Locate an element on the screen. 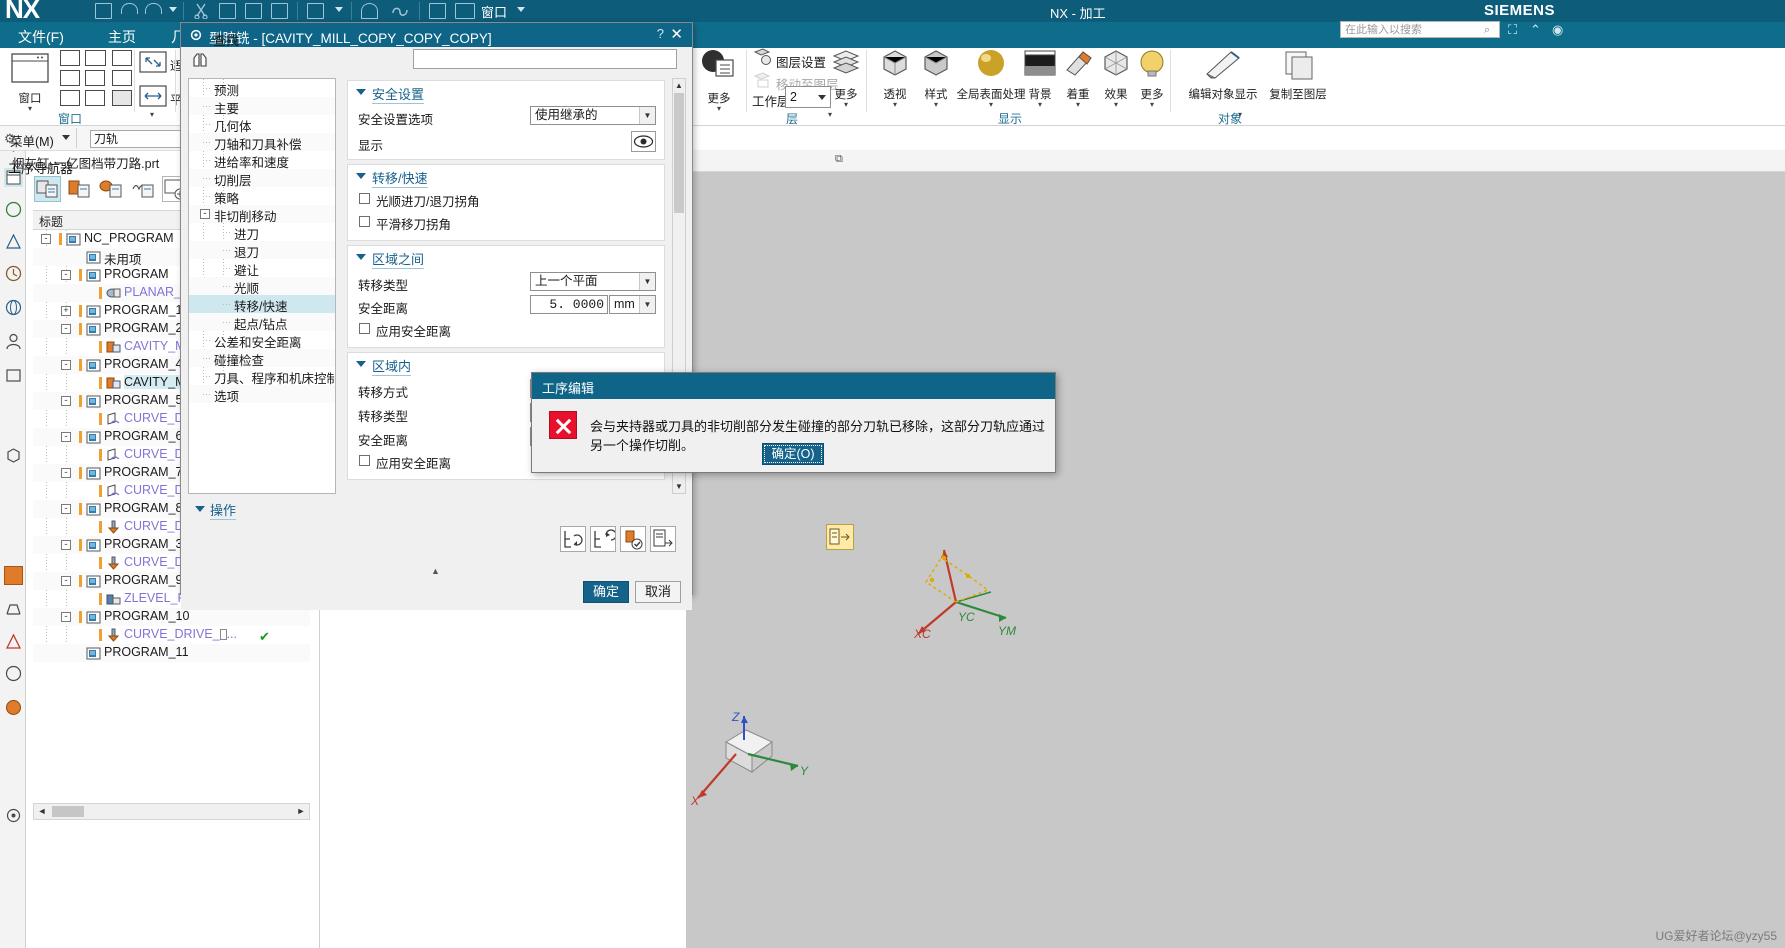 Image resolution: width=1785 pixels, height=948 pixels. tree-item-label: PROGRAM_4 is located at coordinates (143, 364).